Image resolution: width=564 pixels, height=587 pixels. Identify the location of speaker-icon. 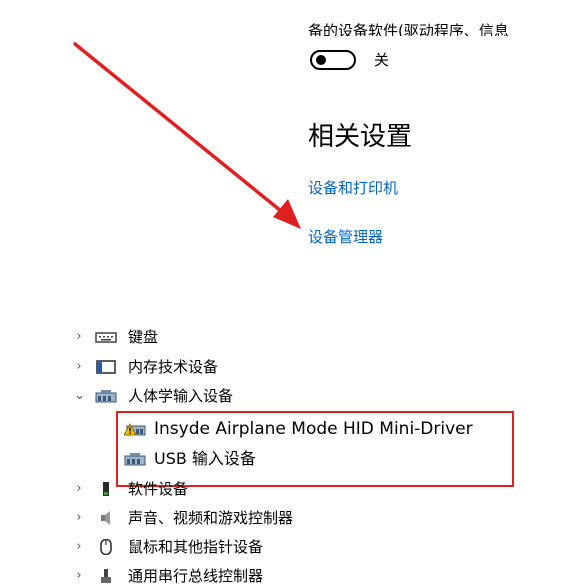
(105, 518).